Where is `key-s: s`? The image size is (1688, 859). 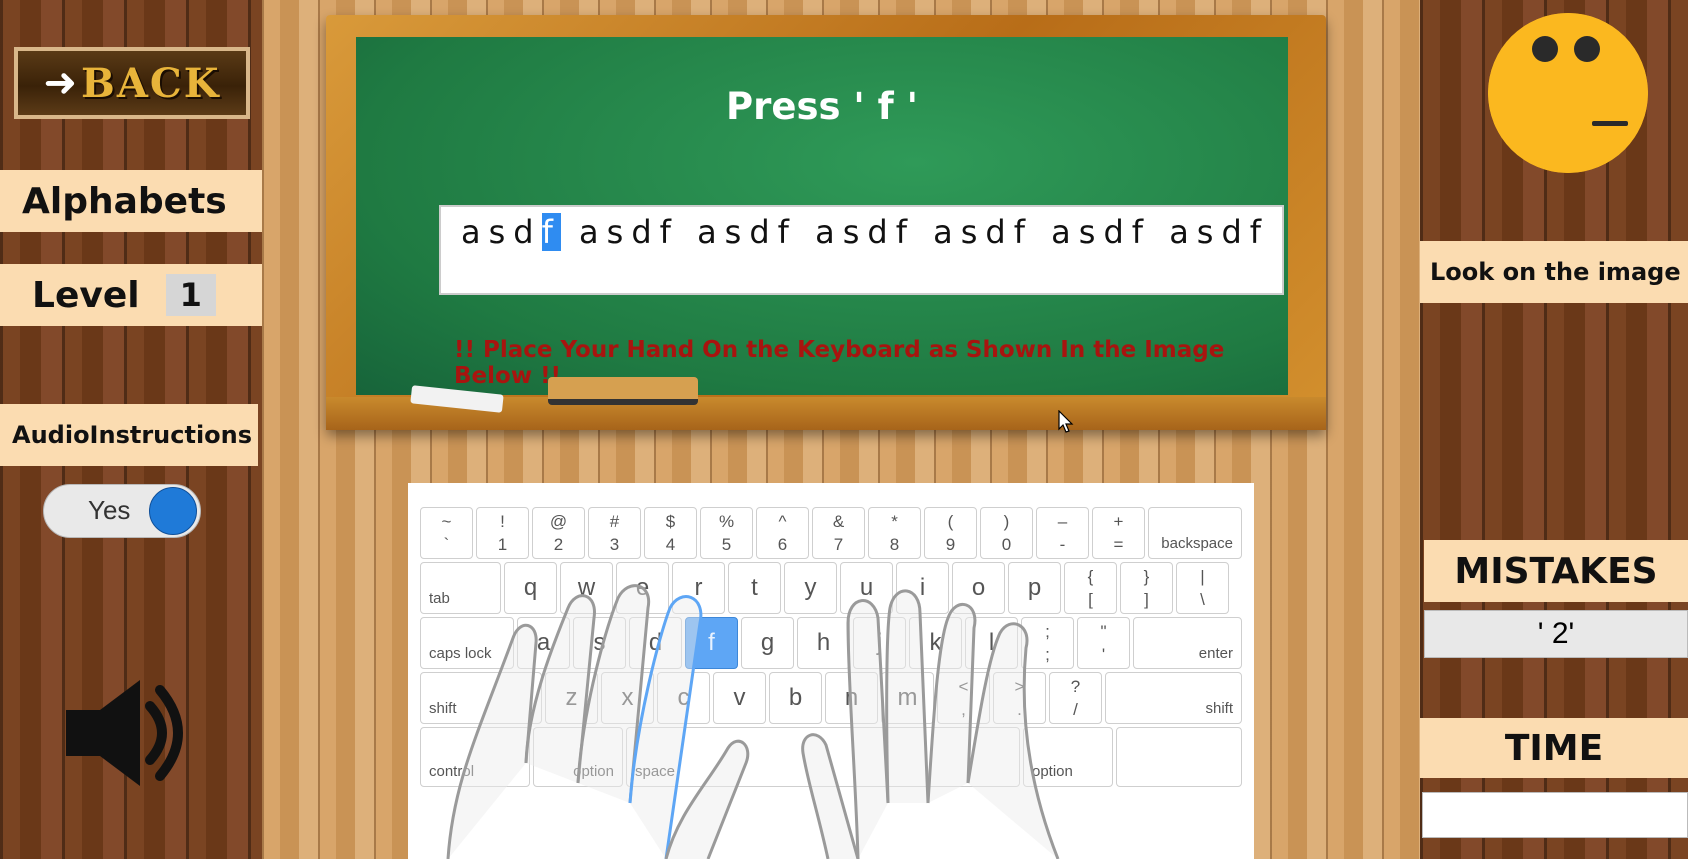 key-s: s is located at coordinates (599, 643).